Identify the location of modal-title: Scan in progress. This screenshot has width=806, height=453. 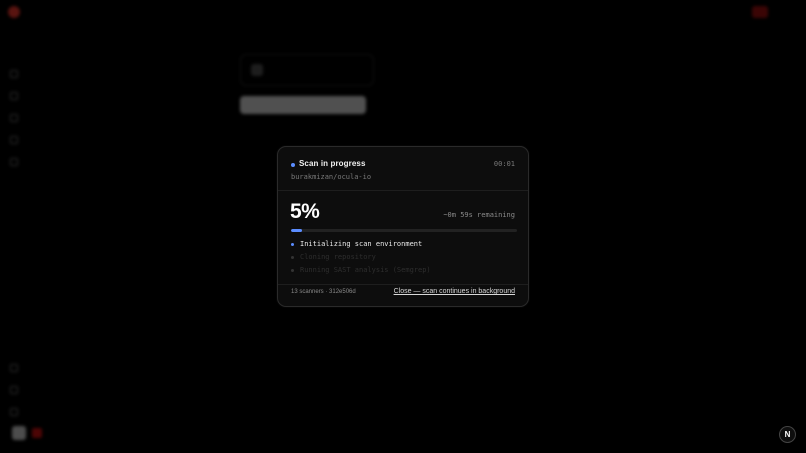
(332, 163).